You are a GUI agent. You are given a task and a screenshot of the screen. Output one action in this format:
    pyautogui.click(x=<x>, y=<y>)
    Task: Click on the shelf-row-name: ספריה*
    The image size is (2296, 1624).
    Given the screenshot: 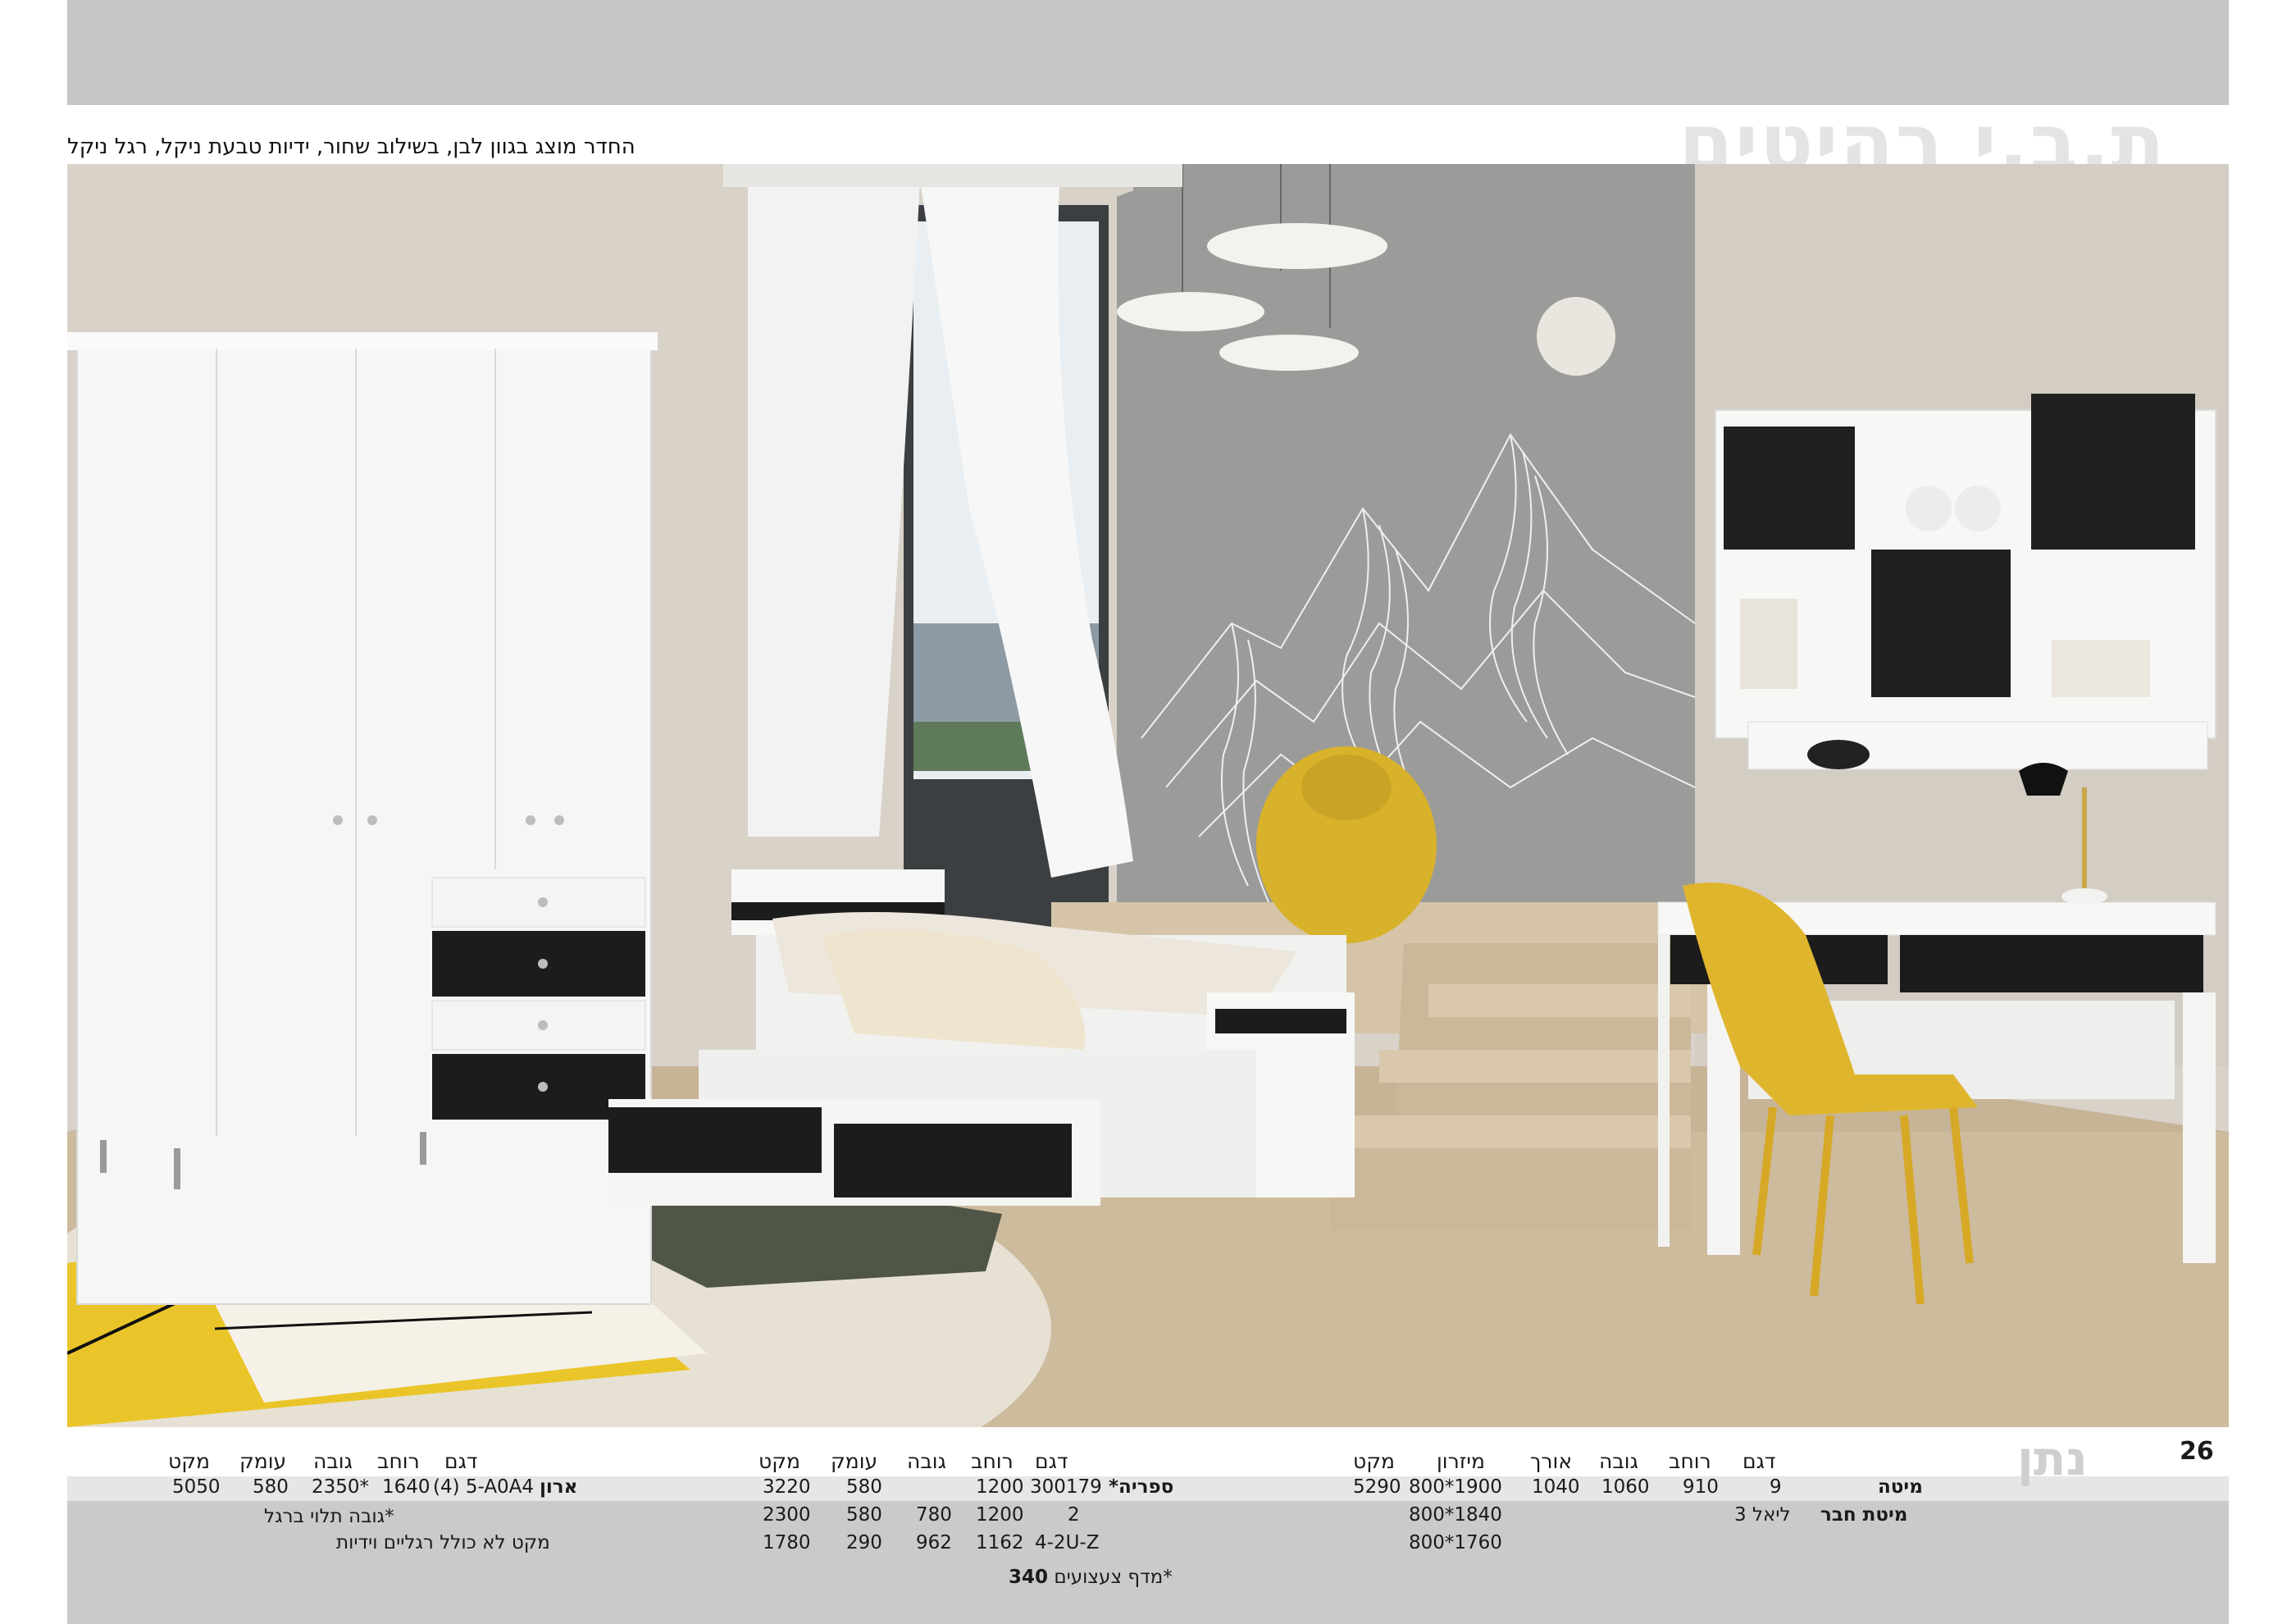 What is the action you would take?
    pyautogui.click(x=1141, y=1487)
    